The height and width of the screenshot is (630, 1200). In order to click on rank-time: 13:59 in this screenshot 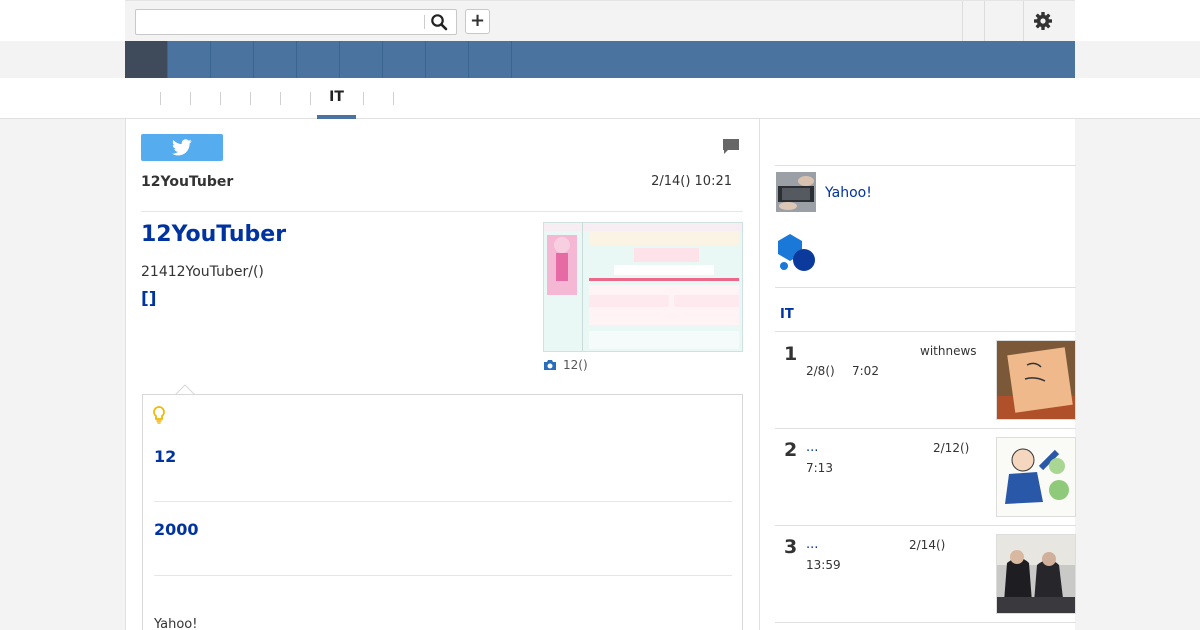, I will do `click(823, 565)`.